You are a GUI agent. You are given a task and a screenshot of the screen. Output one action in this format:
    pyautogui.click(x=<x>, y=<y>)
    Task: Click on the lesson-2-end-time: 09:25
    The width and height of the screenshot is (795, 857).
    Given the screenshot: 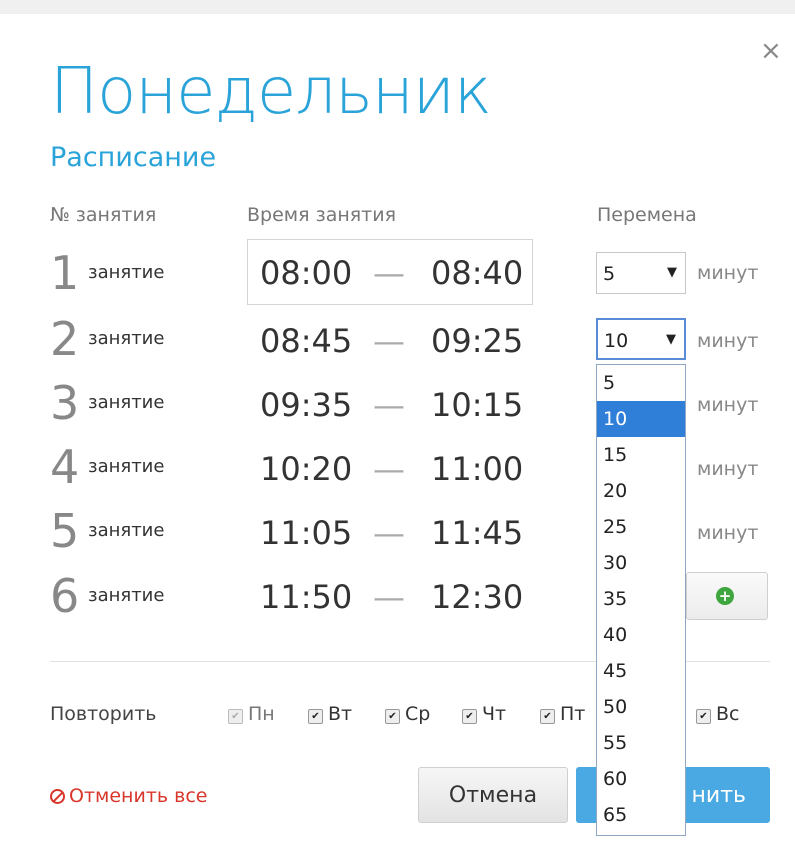 What is the action you would take?
    pyautogui.click(x=477, y=341)
    